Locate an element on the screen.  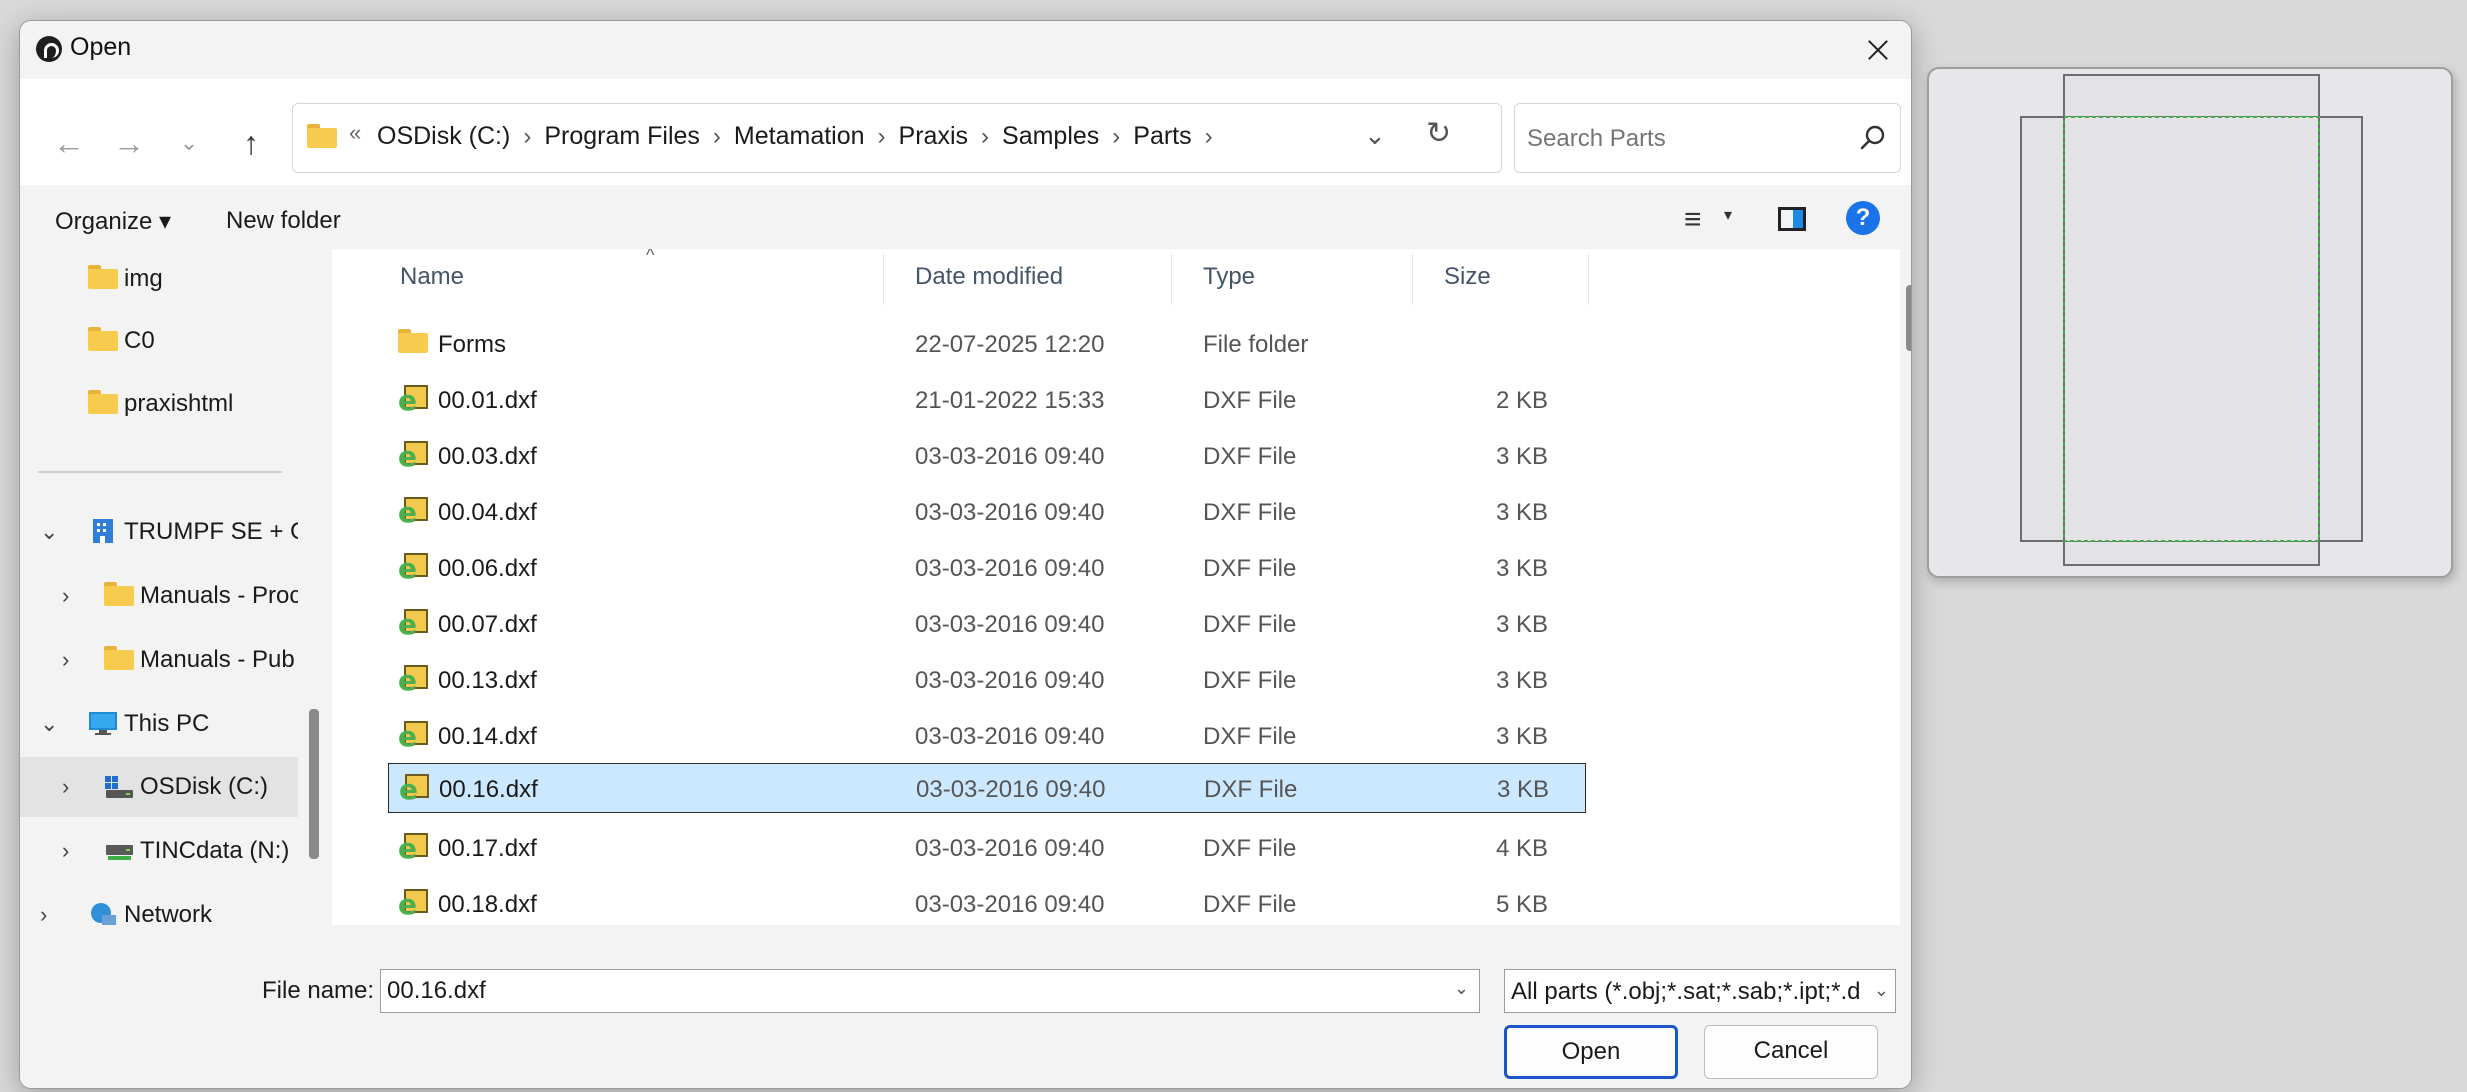
new-folder-button: New folder is located at coordinates (283, 221).